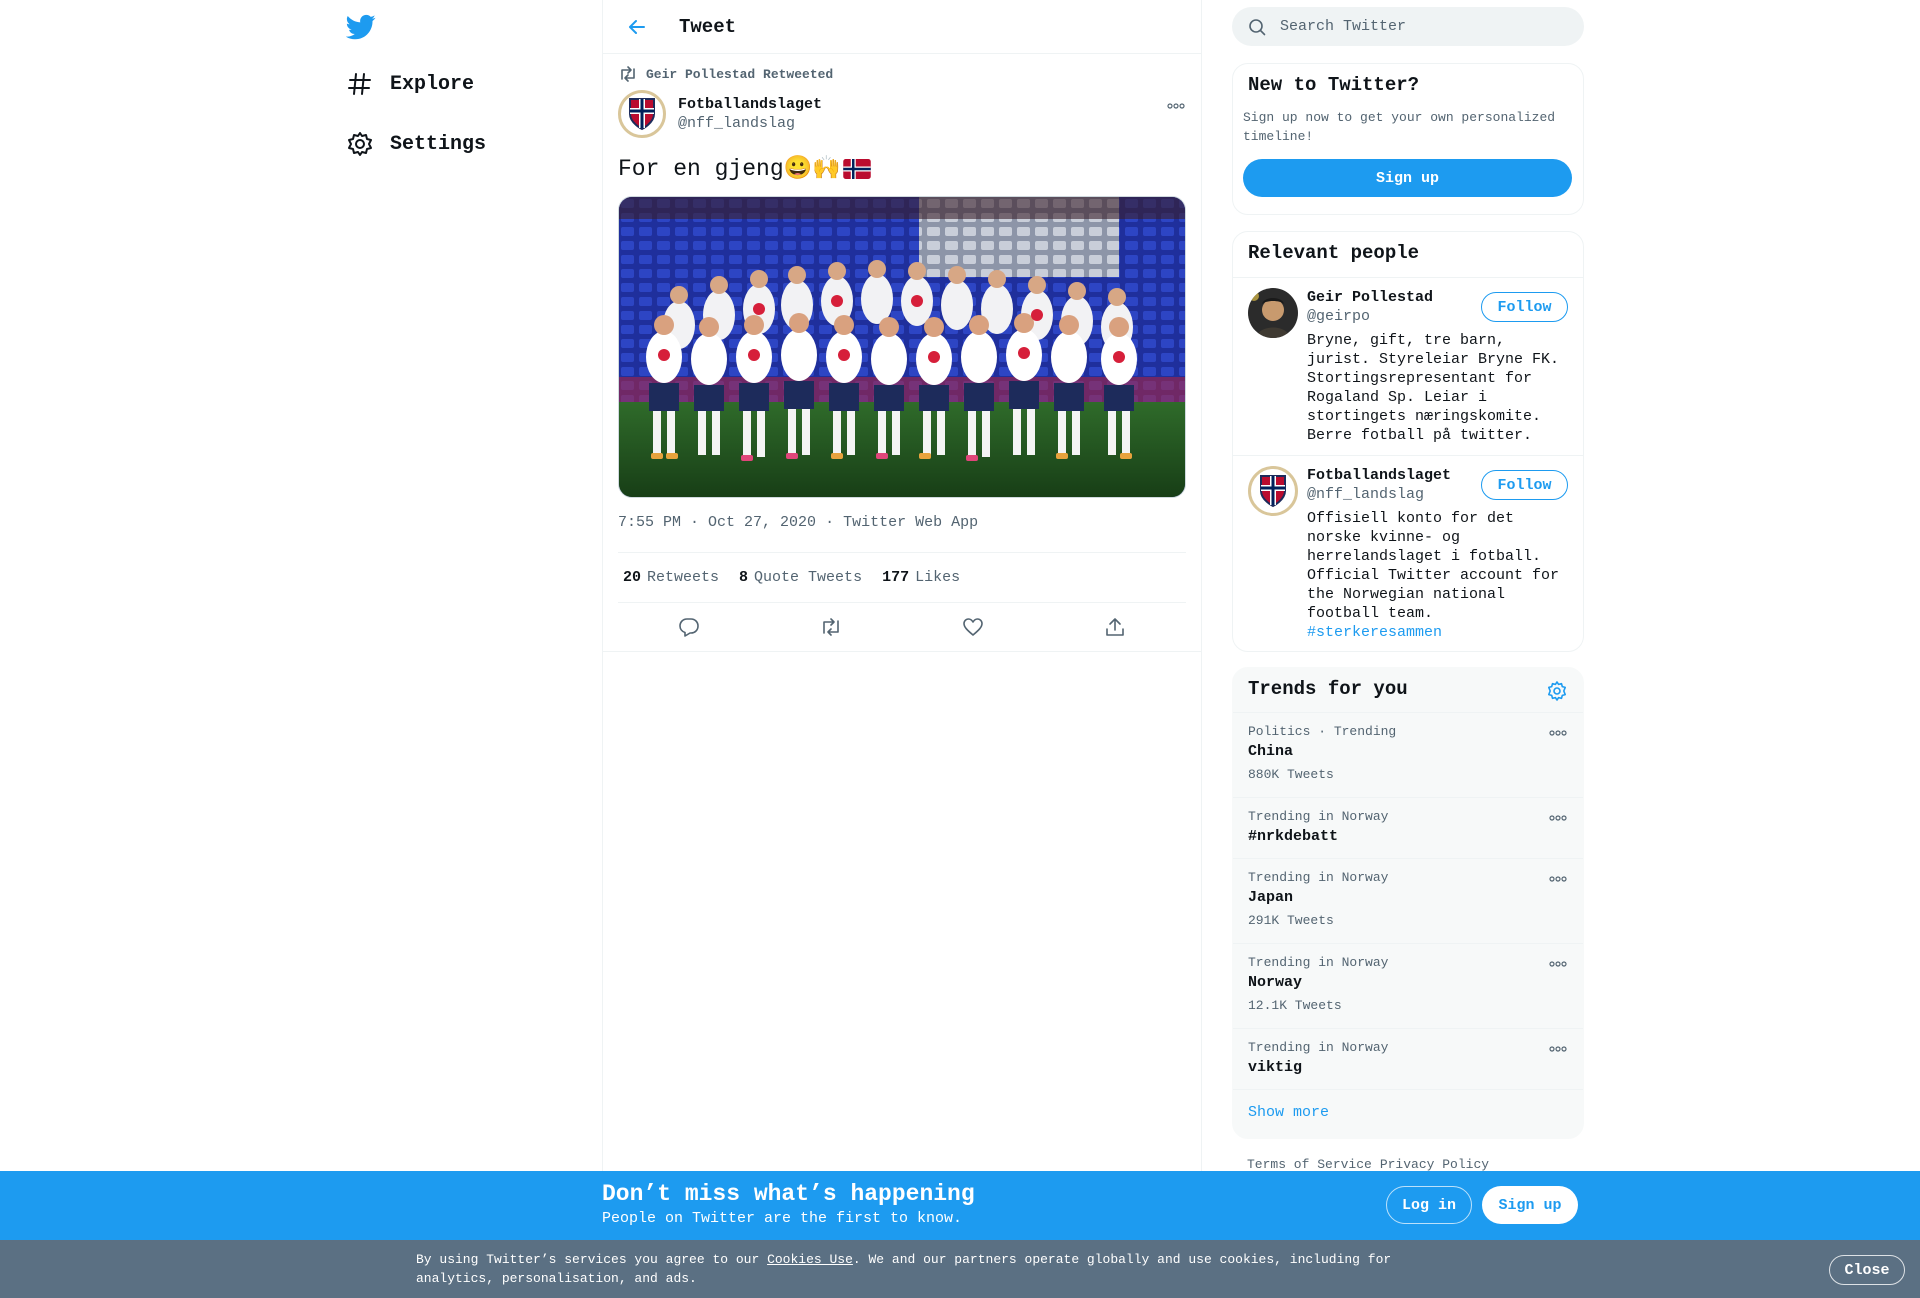 This screenshot has width=1920, height=1298. What do you see at coordinates (750, 104) in the screenshot?
I see `author-name: Fotballandslaget` at bounding box center [750, 104].